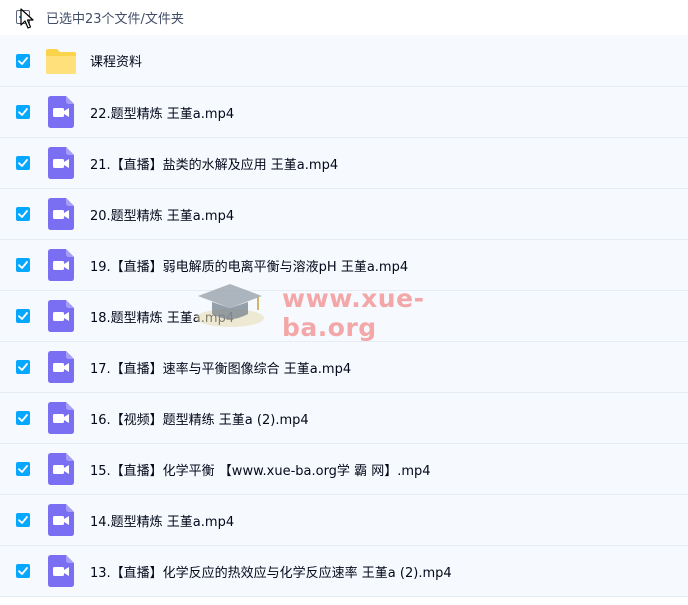 The image size is (688, 605). Describe the element at coordinates (344, 163) in the screenshot. I see `file-row: 21.【直播】盐类的水解及应用 王堇a.mp4` at that location.